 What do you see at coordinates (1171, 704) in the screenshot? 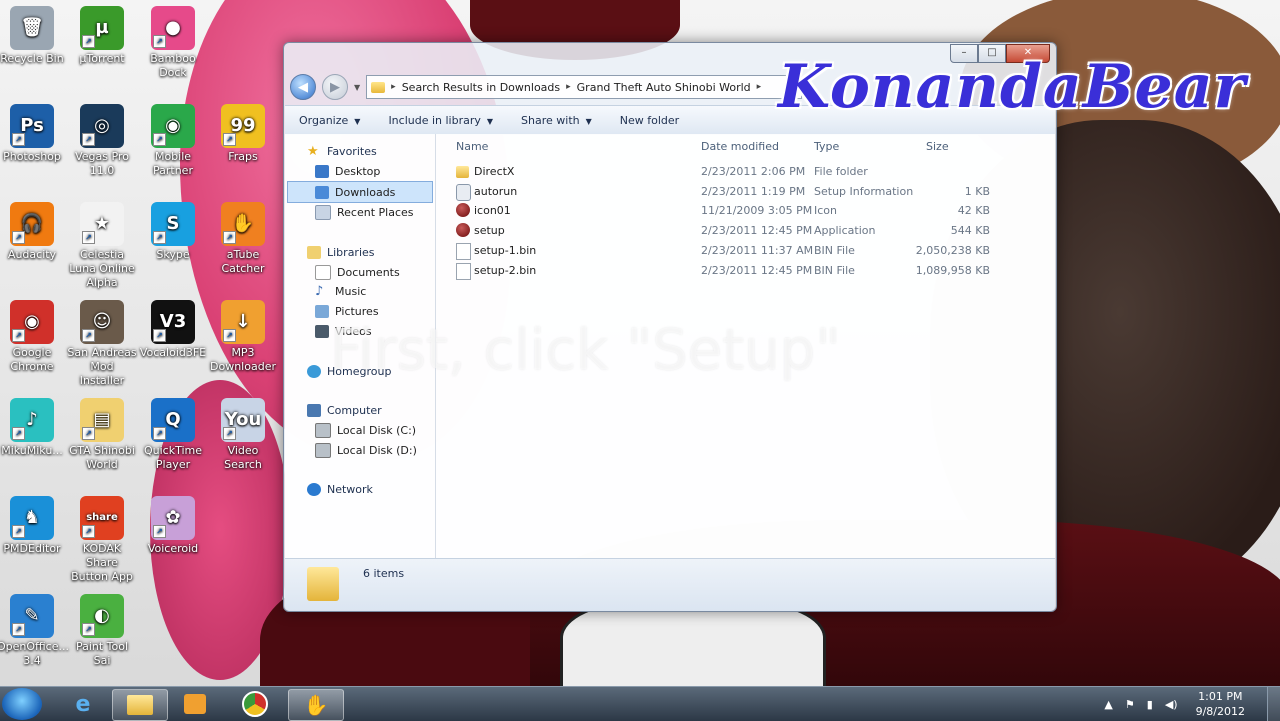
I see `volume-icon: ◀)` at bounding box center [1171, 704].